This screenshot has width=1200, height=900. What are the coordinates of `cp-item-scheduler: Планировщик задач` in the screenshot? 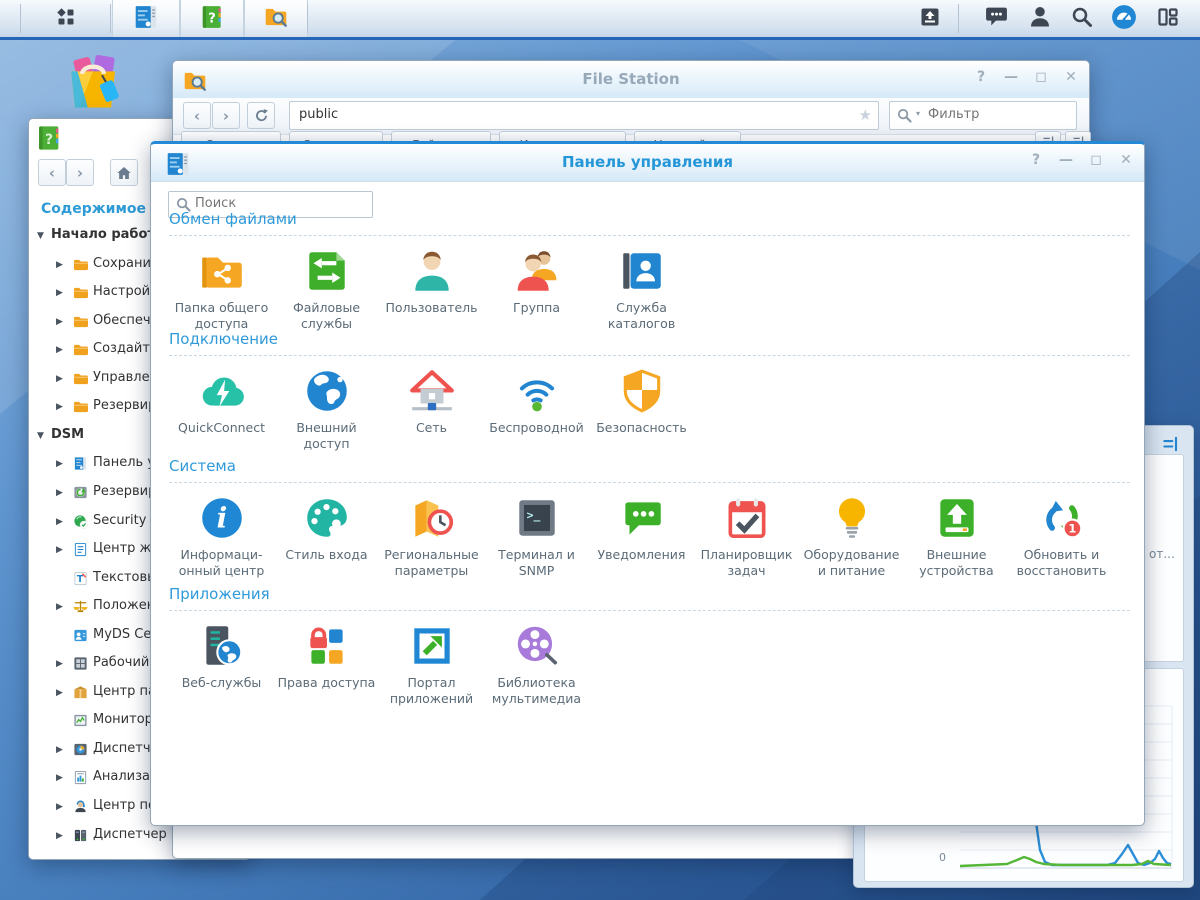 It's located at (746, 536).